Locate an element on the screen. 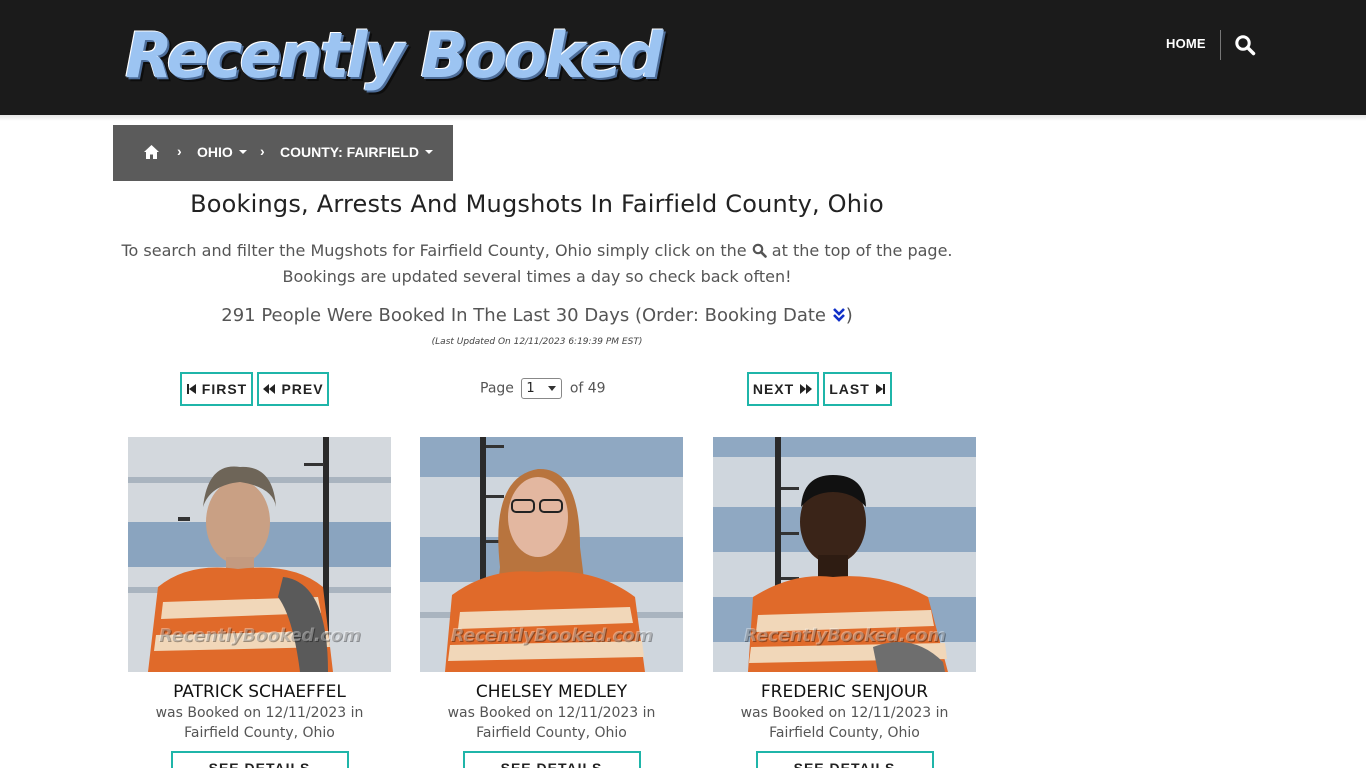 This screenshot has width=1366, height=768. page-label: Page is located at coordinates (497, 388).